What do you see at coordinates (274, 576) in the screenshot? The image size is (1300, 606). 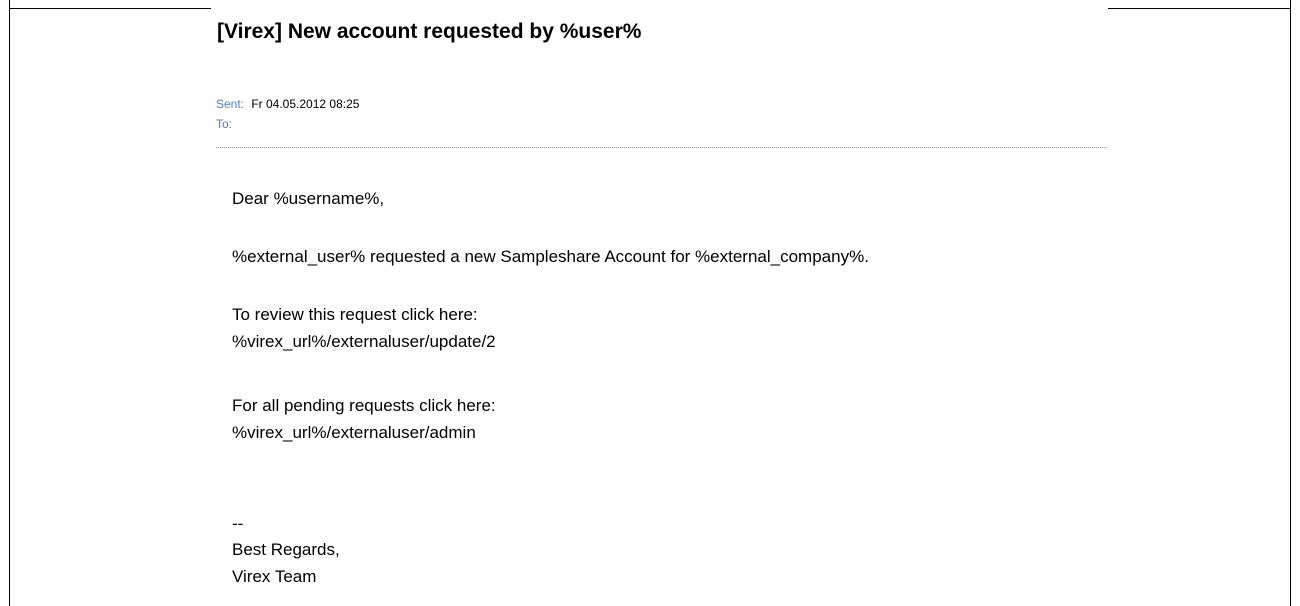 I see `signature-team: Virex Team` at bounding box center [274, 576].